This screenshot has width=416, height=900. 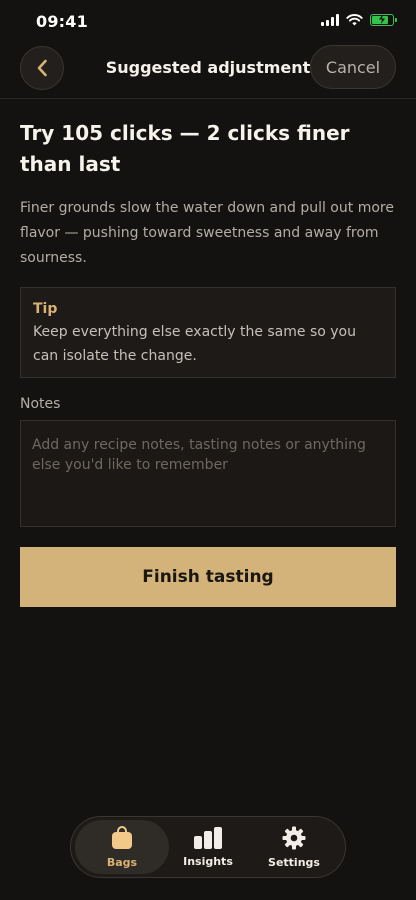 I want to click on tab-settings: Settings, so click(x=294, y=847).